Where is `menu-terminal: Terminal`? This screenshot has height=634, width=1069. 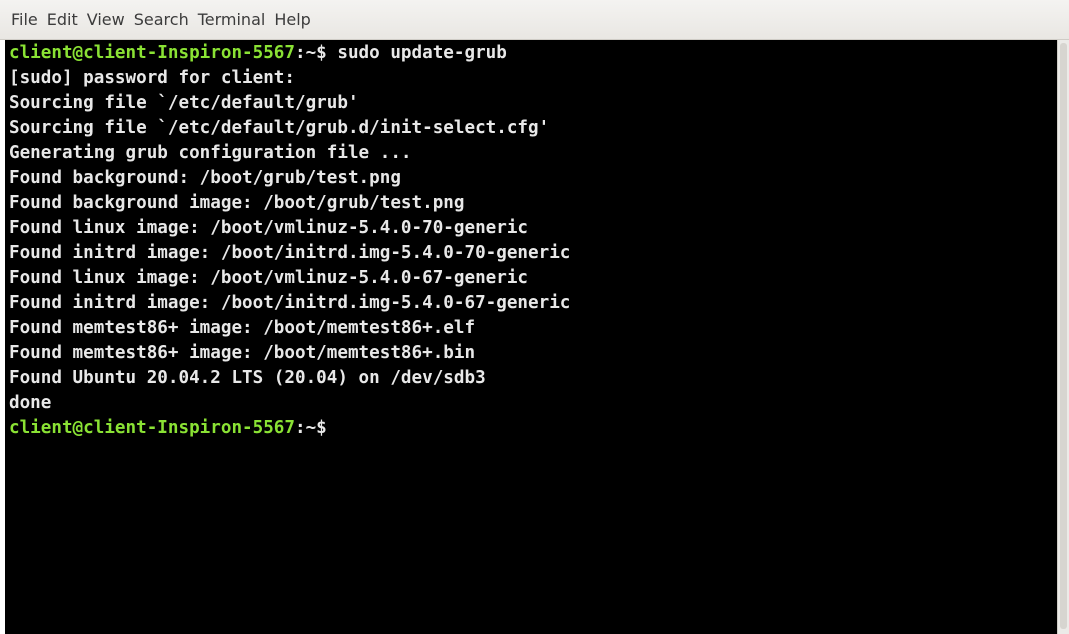
menu-terminal: Terminal is located at coordinates (232, 19).